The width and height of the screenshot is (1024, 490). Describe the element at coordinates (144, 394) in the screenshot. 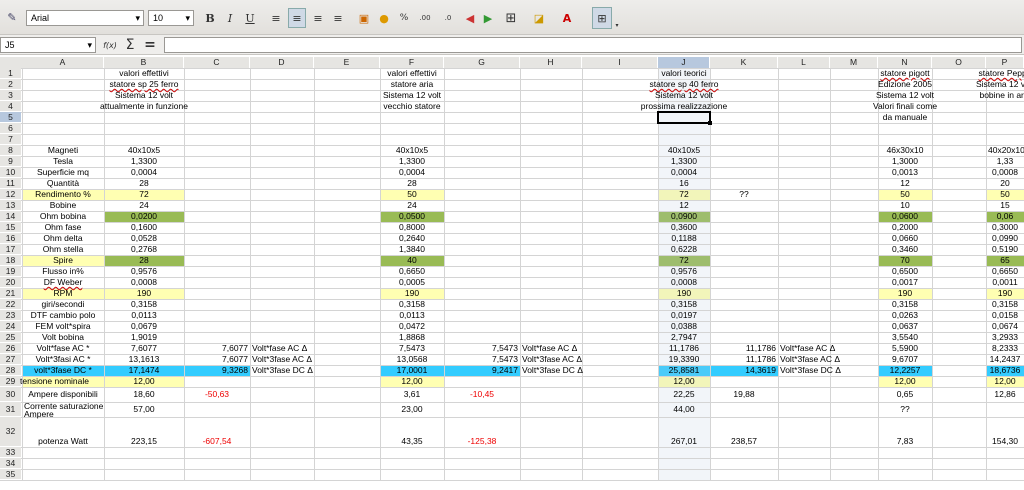

I see `cell: 18,60` at that location.